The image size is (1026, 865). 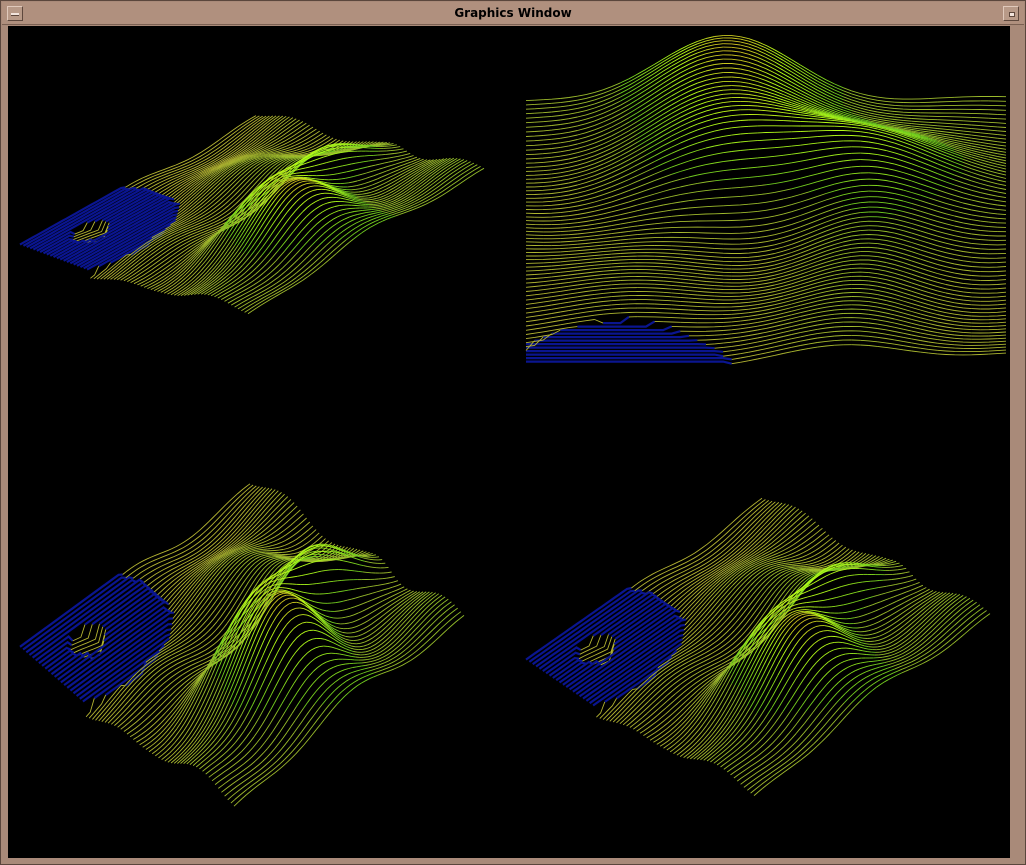 I want to click on title-bar: Graphics Window, so click(x=513, y=13).